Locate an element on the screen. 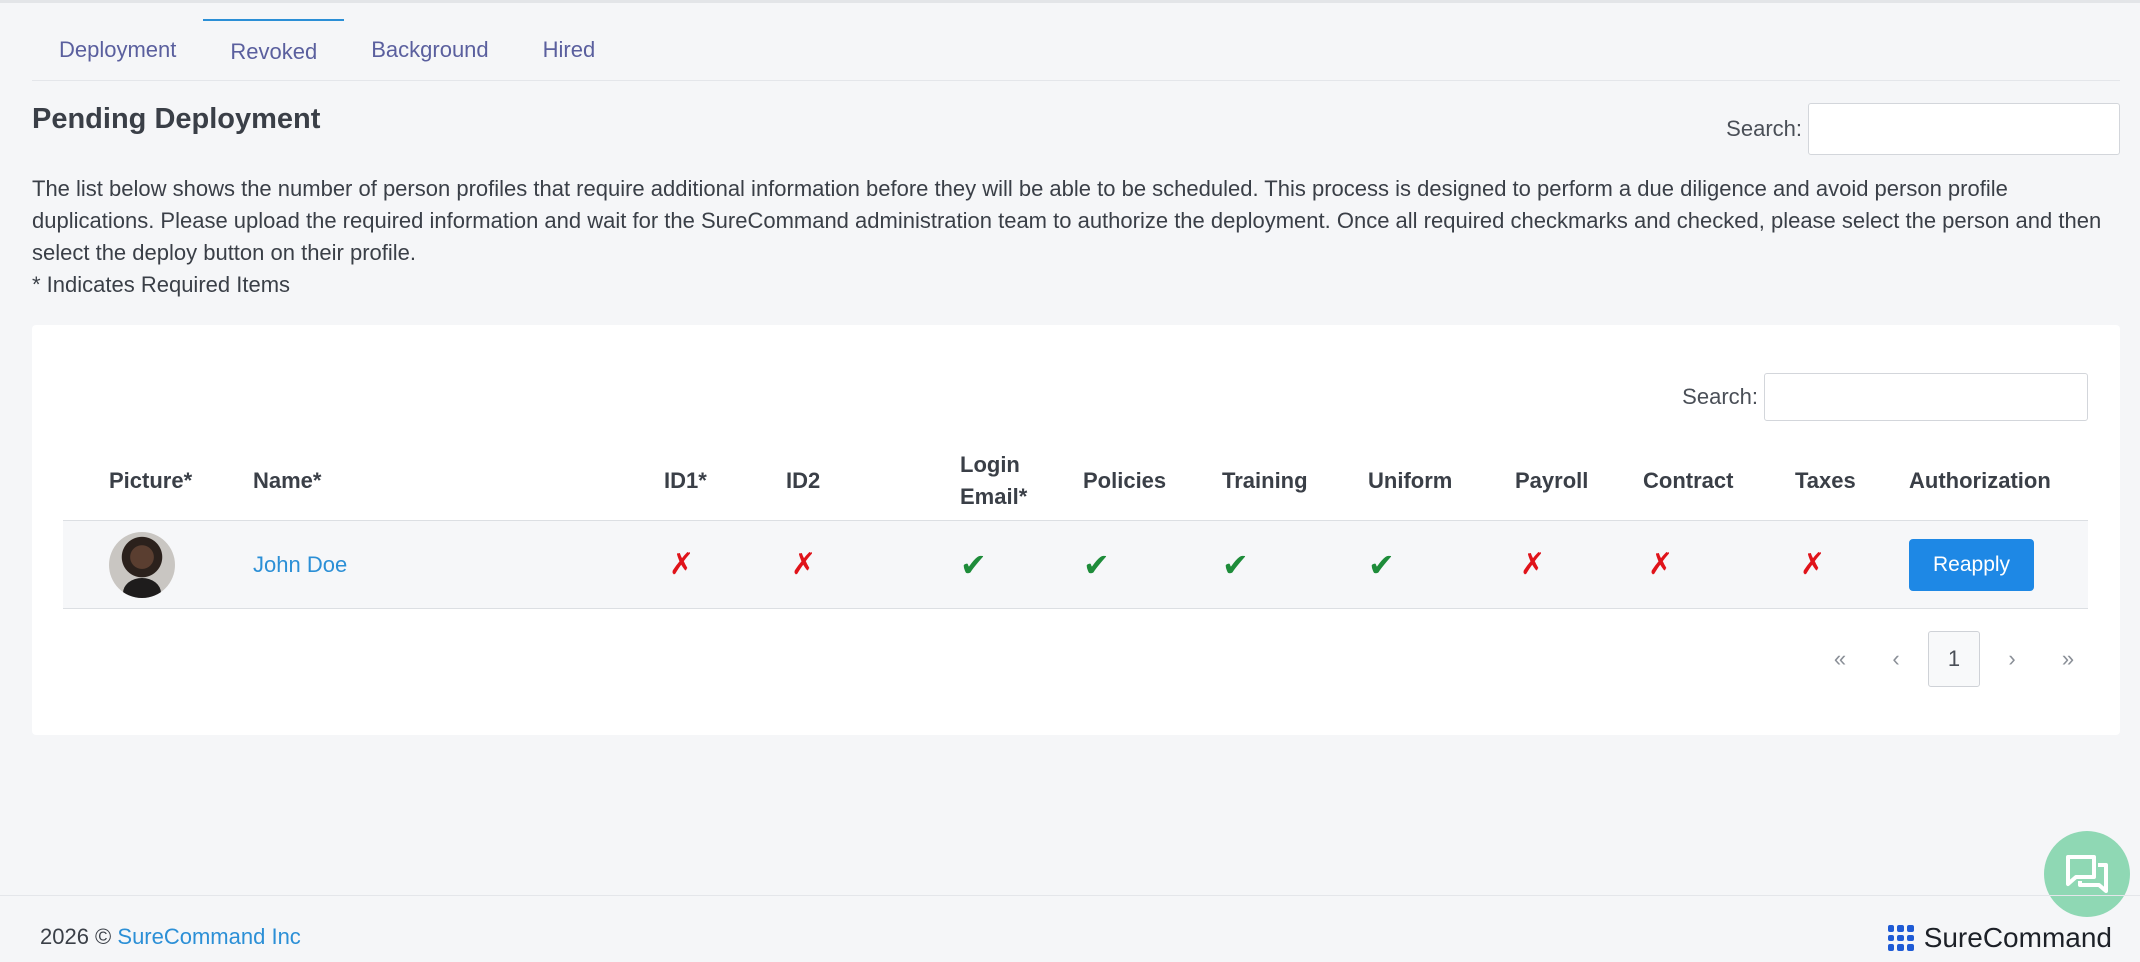 The image size is (2140, 962). col-contract: Contract is located at coordinates (1688, 481).